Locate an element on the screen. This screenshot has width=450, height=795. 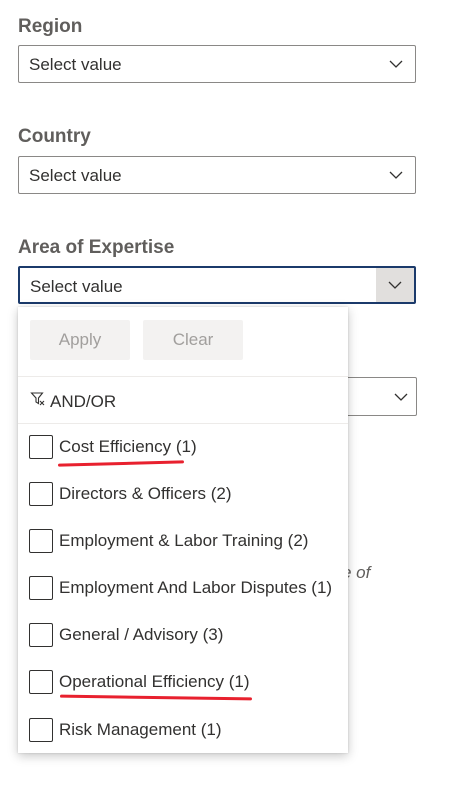
andor-toggle: AND/OR is located at coordinates (73, 401).